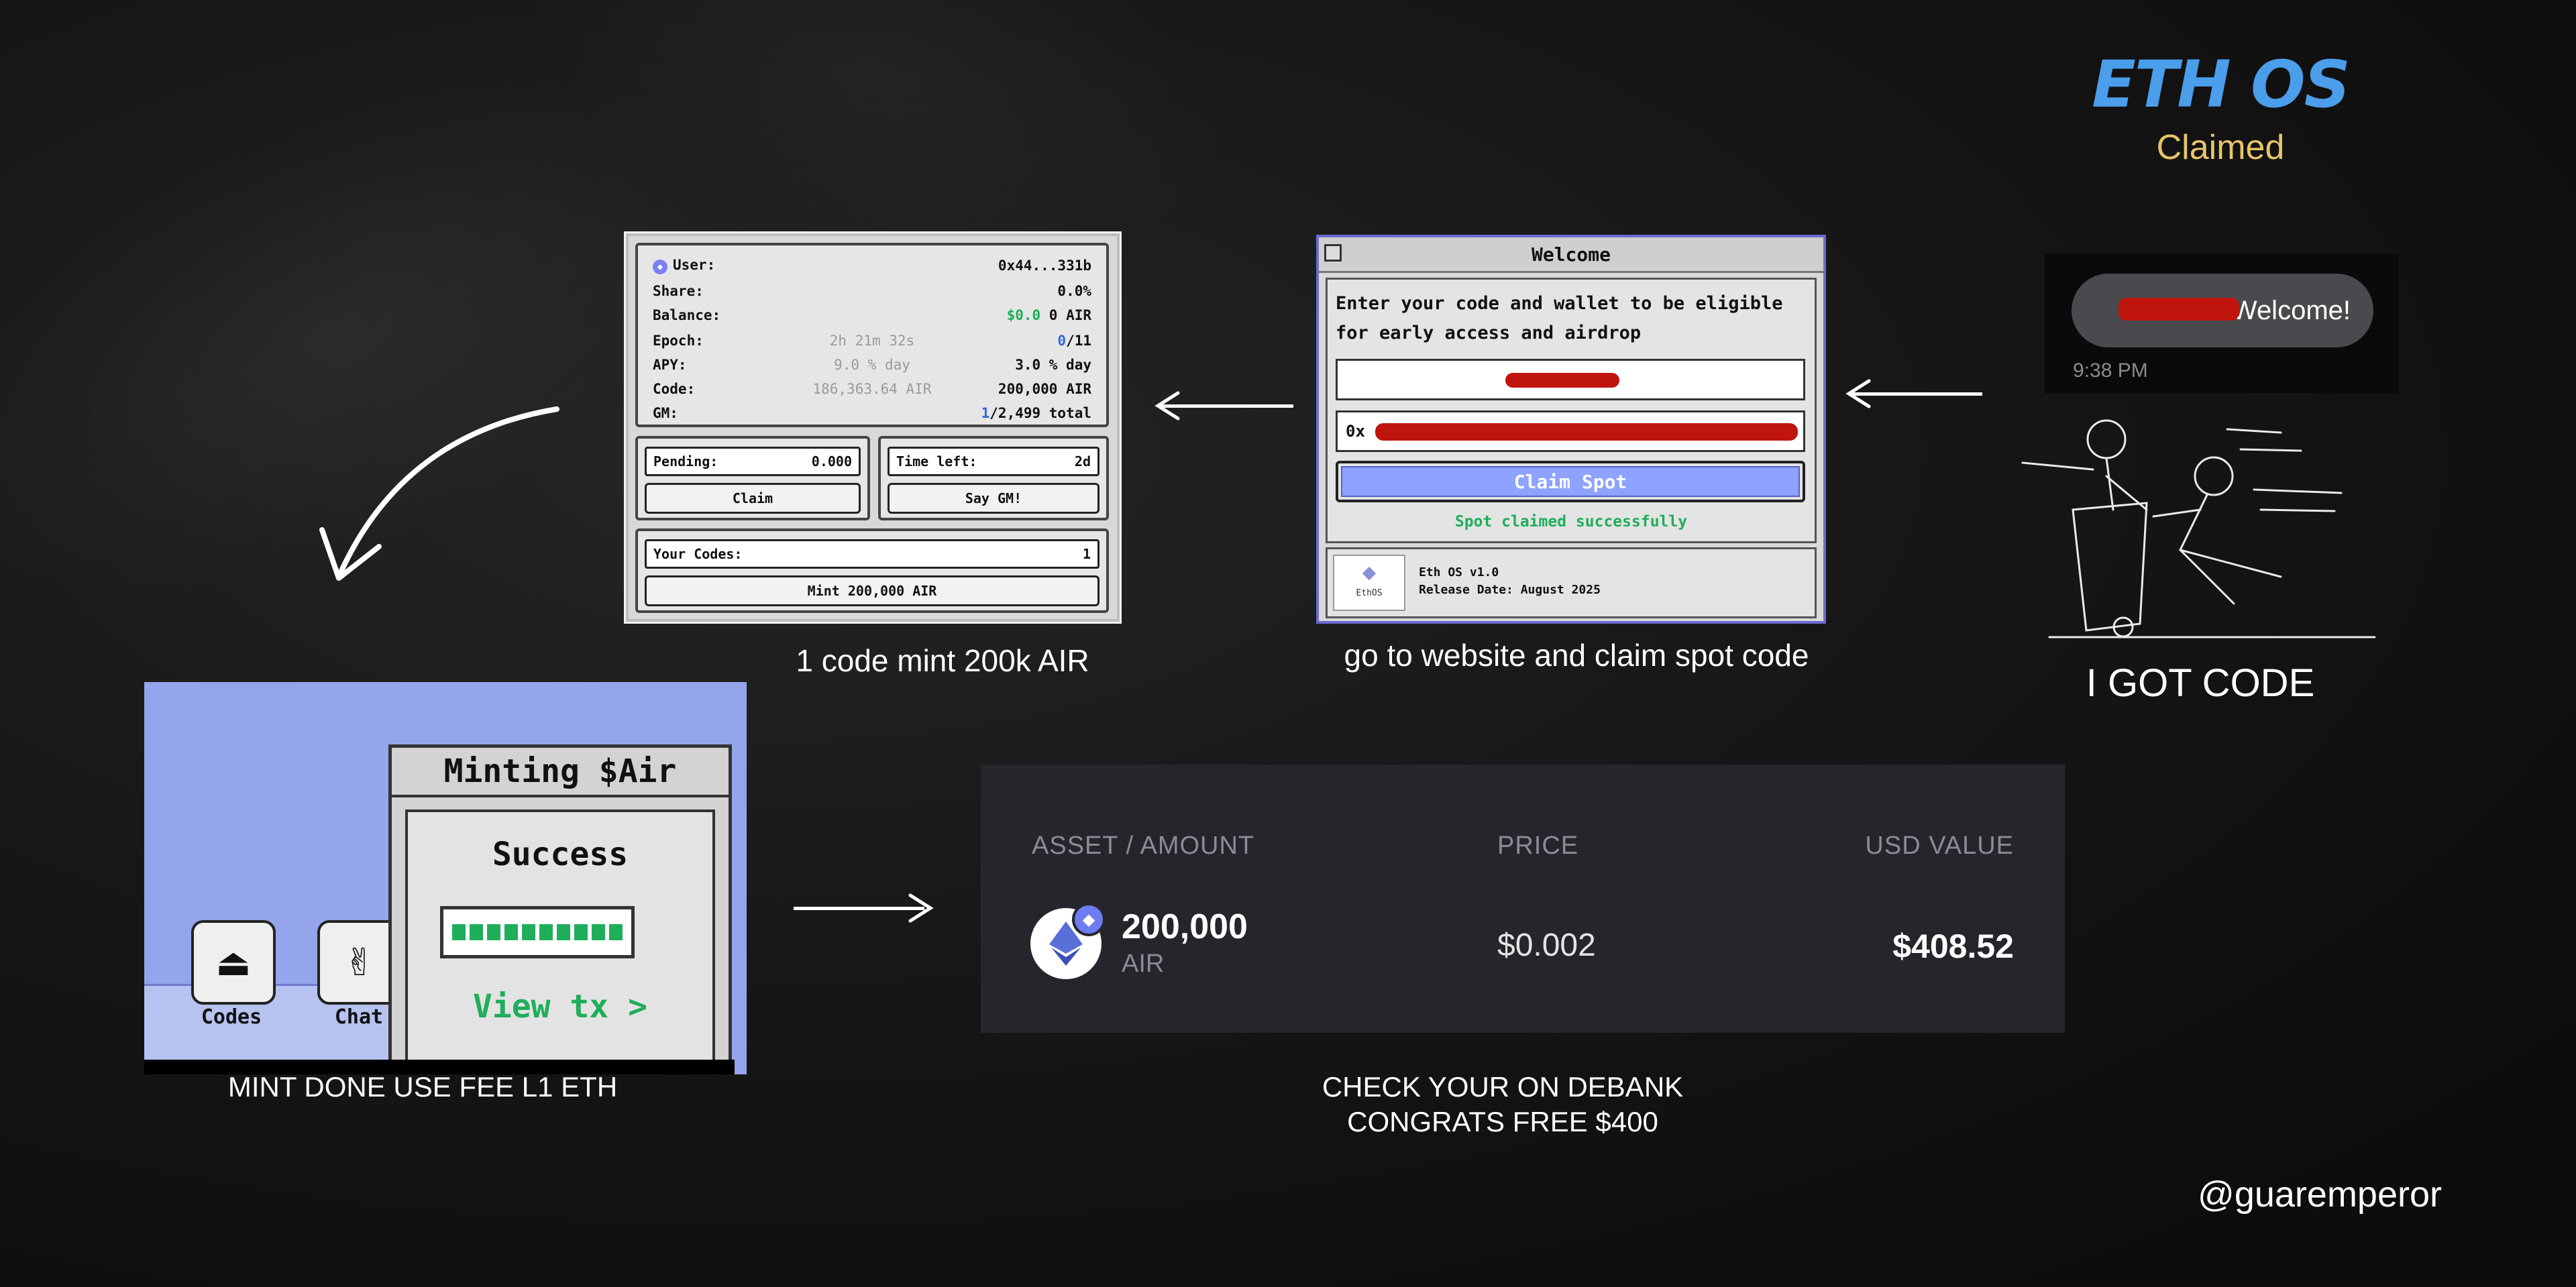 Image resolution: width=2576 pixels, height=1287 pixels. Describe the element at coordinates (439, 493) in the screenshot. I see `curved-arrow` at that location.